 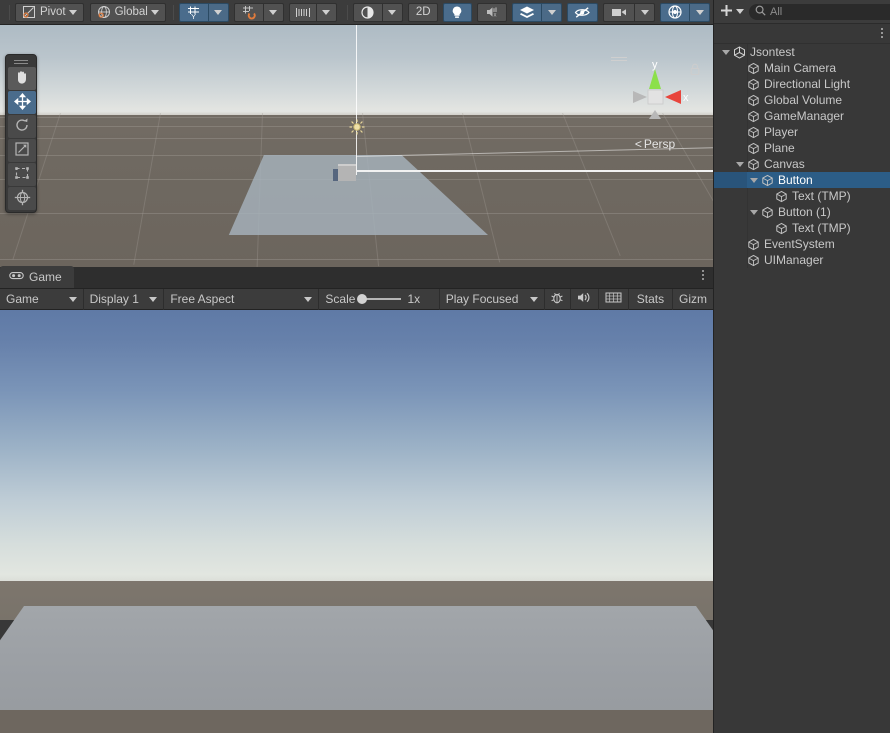 I want to click on grid-snap-dropdown, so click(x=218, y=12).